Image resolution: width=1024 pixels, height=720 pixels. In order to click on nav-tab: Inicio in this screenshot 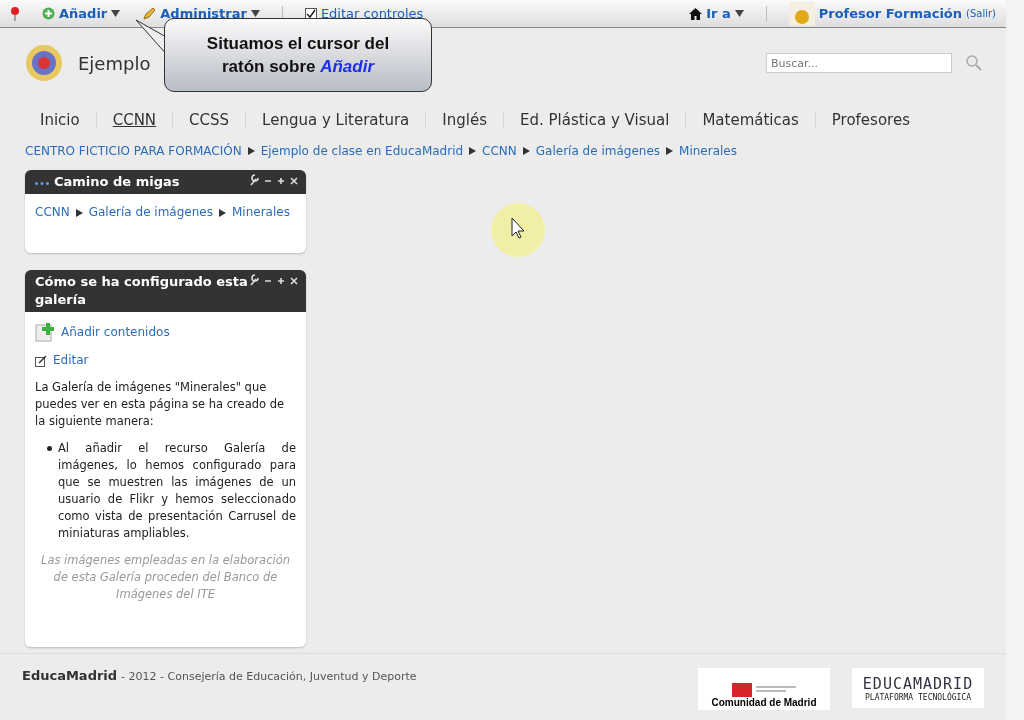, I will do `click(60, 120)`.